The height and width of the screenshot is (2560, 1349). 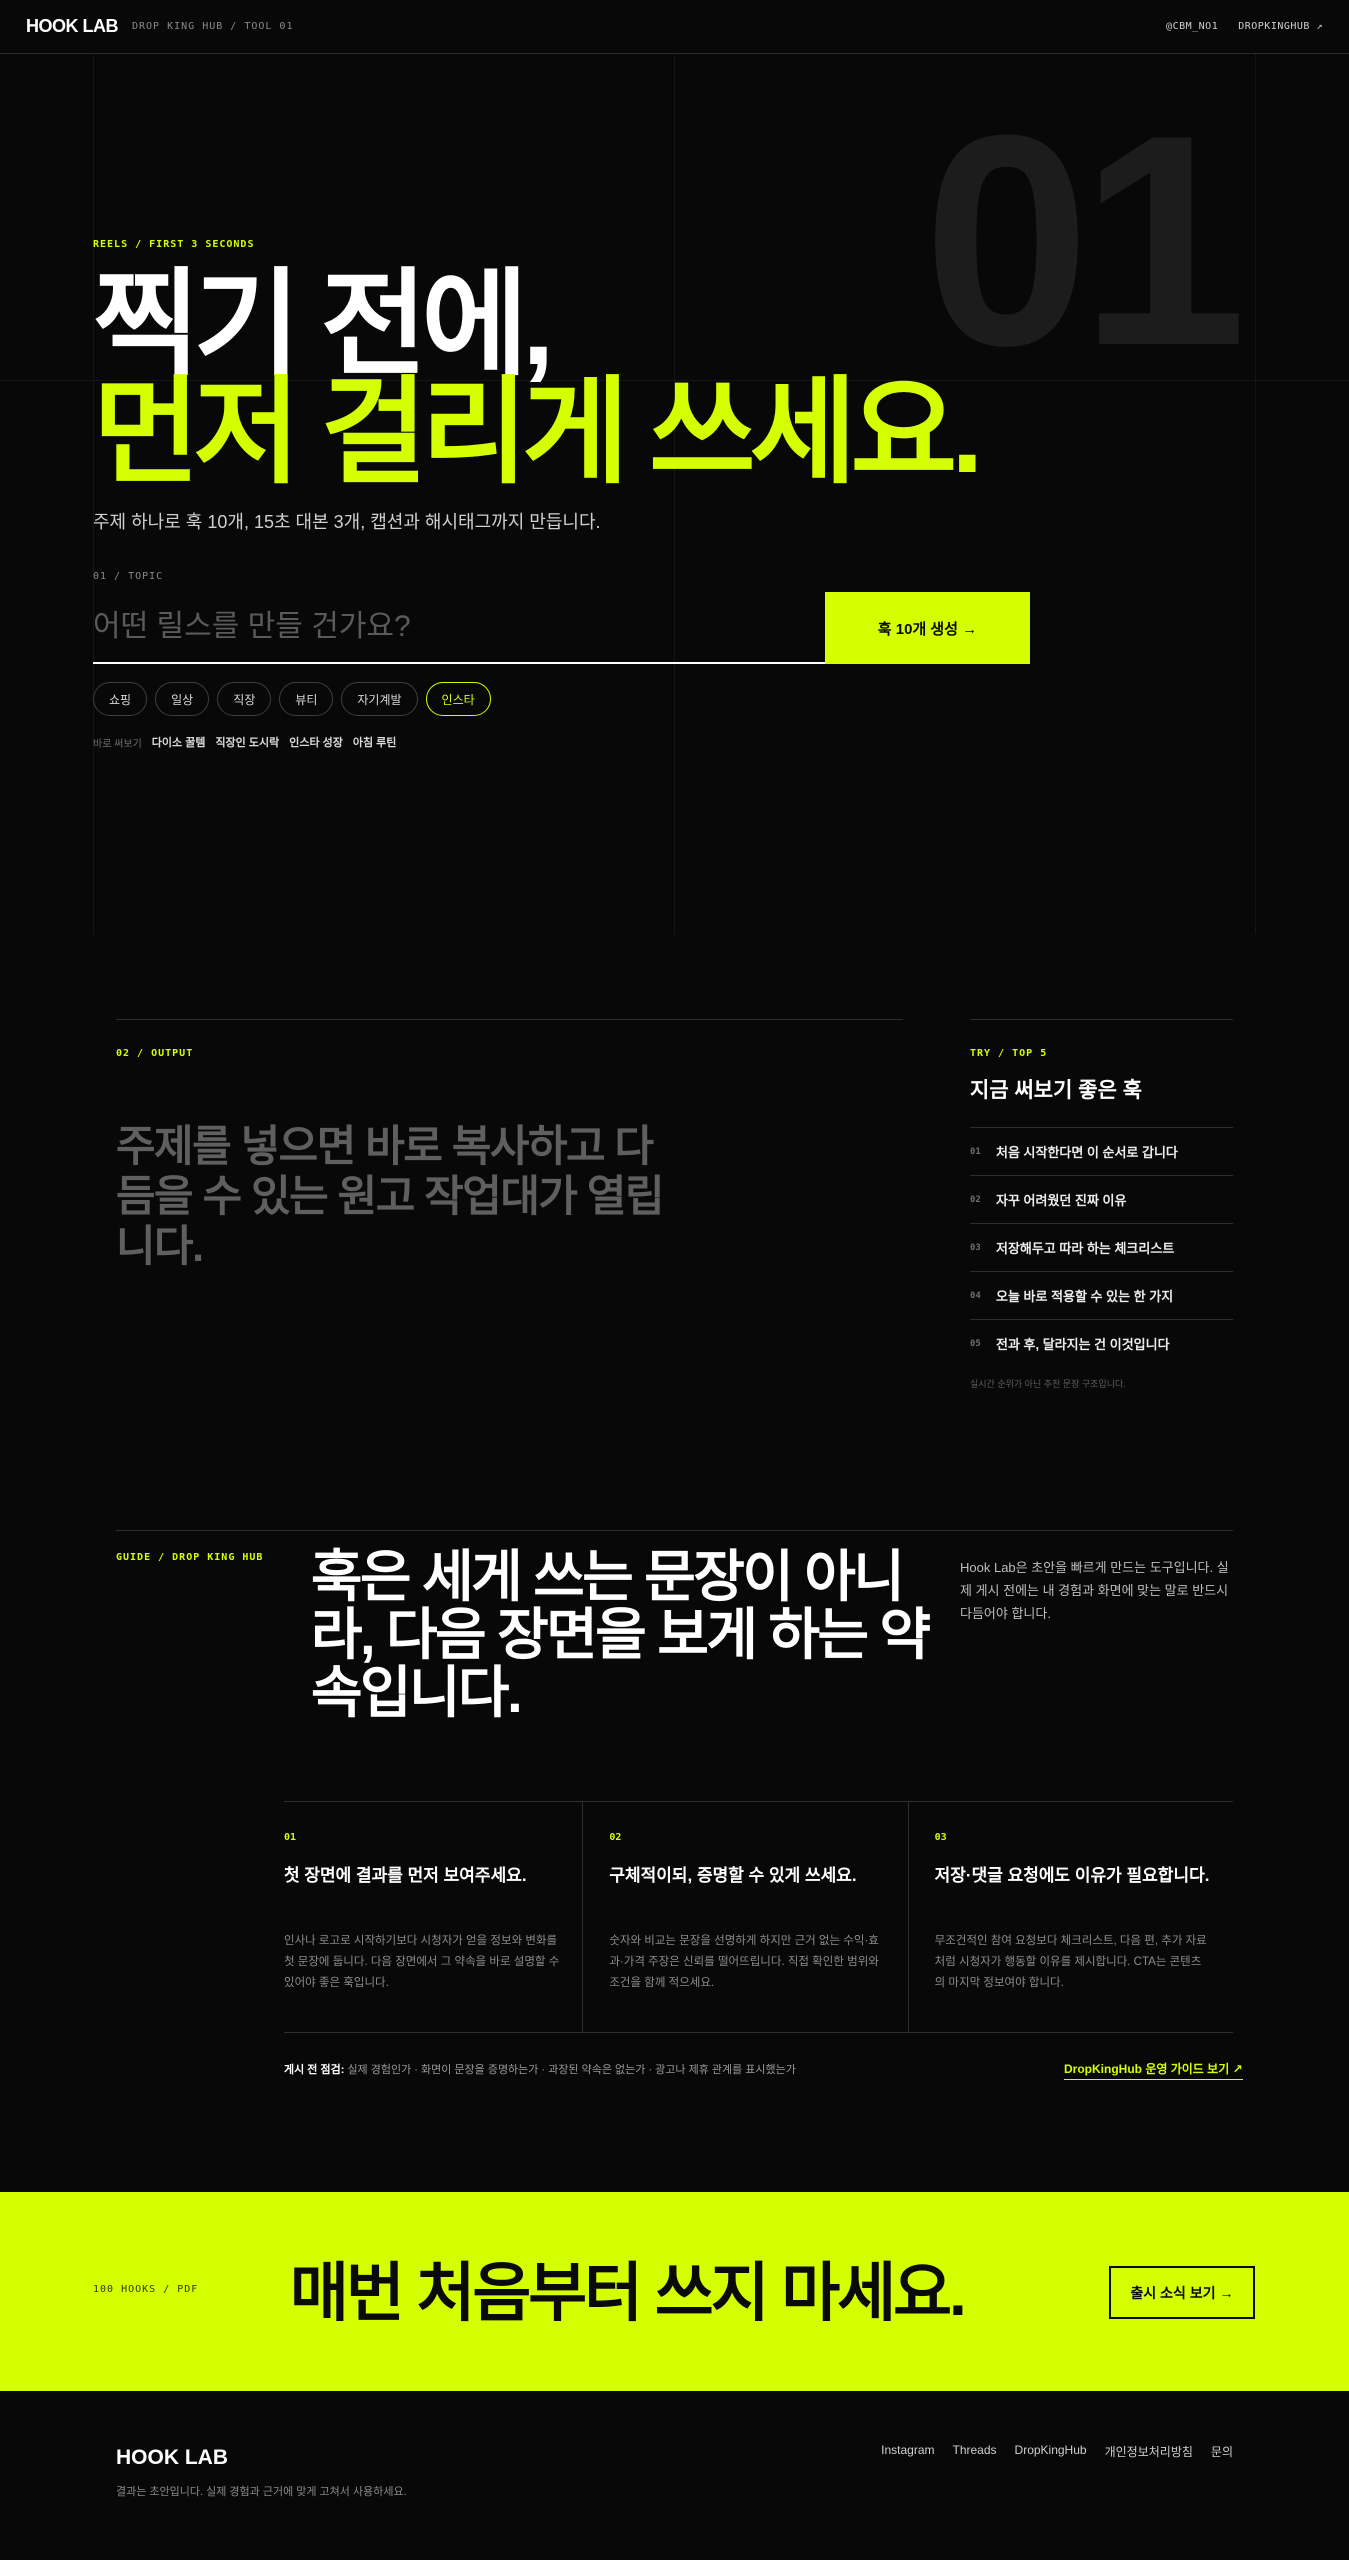 What do you see at coordinates (190, 1557) in the screenshot?
I see `guide-kicker: GUIDE / DROP KING HUB` at bounding box center [190, 1557].